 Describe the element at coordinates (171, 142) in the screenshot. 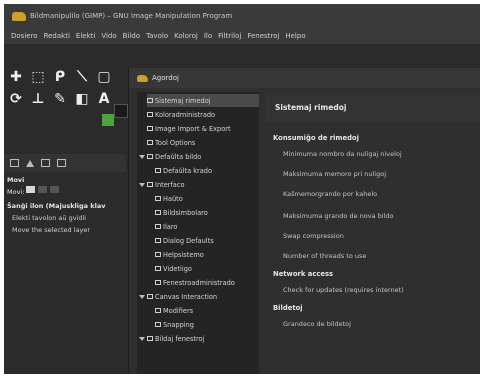

I see `tree-item-tool-options: Tool Options` at that location.